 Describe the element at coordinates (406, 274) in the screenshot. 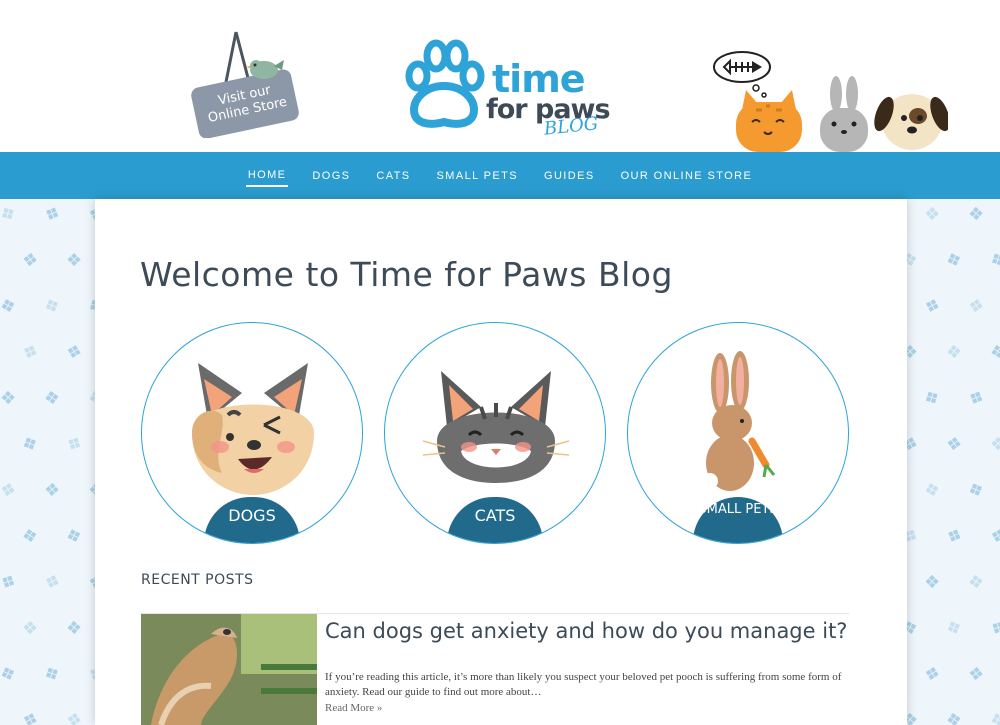

I see `page-title: Welcome to Time for Paws Blog` at that location.